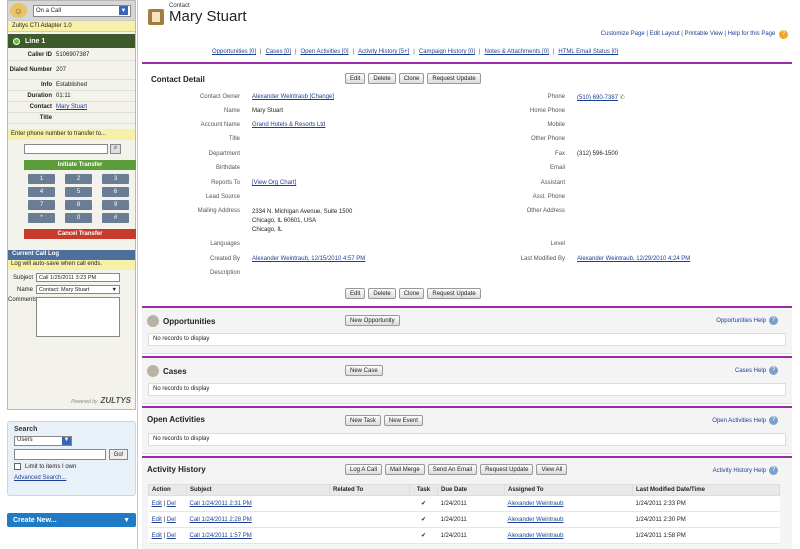 This screenshot has height=549, width=800. I want to click on cases-help: Cases Help?, so click(756, 370).